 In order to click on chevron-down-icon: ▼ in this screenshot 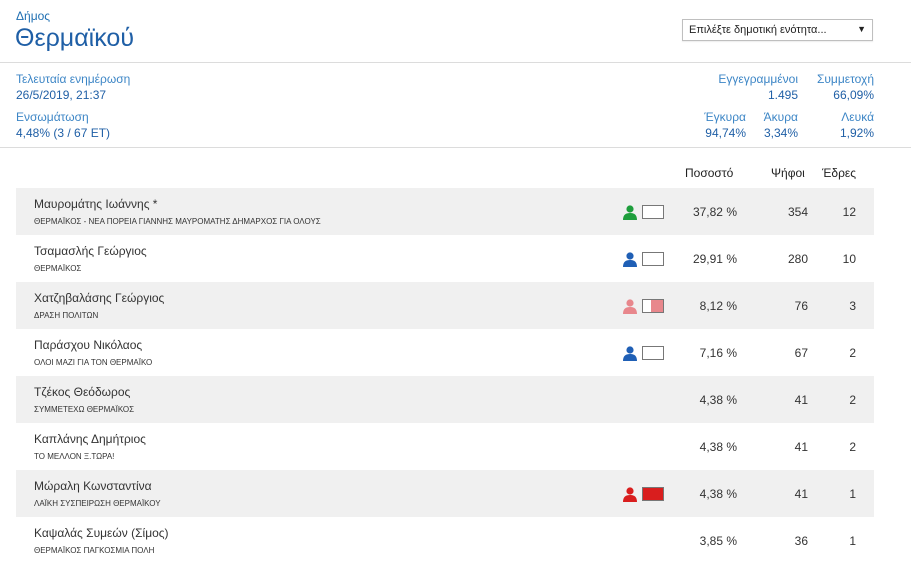, I will do `click(861, 29)`.